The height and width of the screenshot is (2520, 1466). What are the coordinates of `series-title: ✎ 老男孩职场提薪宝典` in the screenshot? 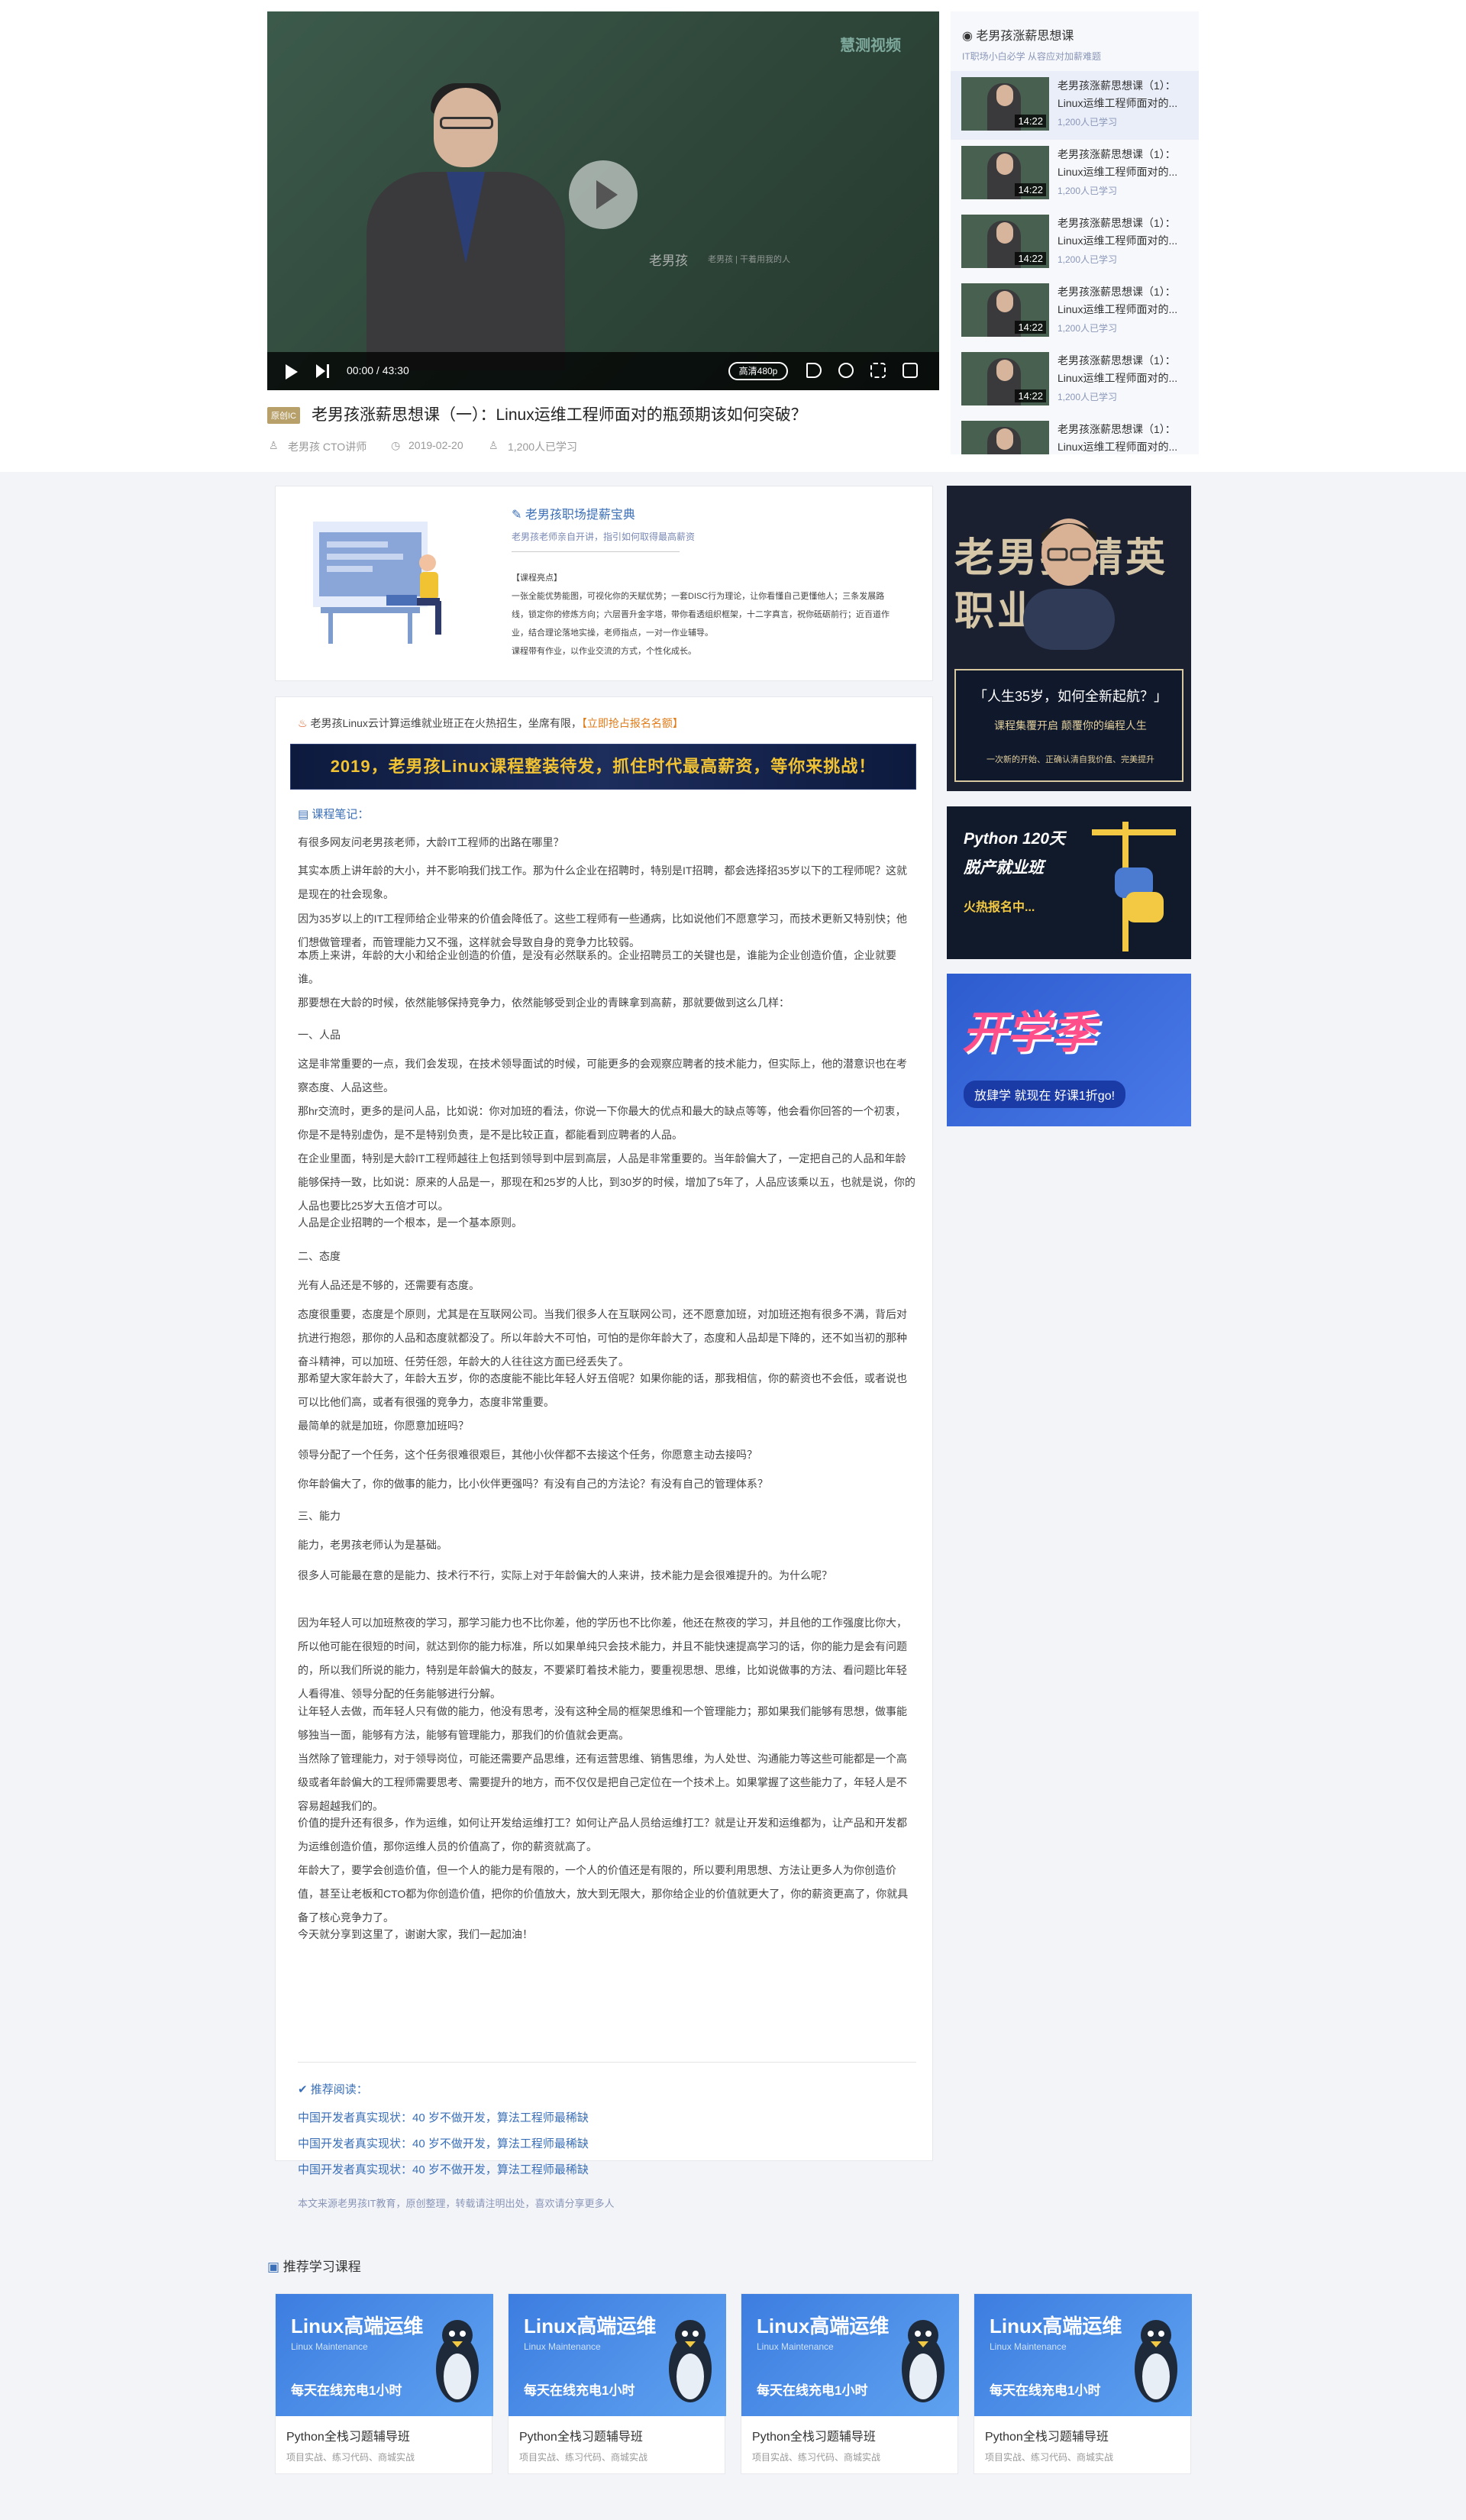 It's located at (573, 513).